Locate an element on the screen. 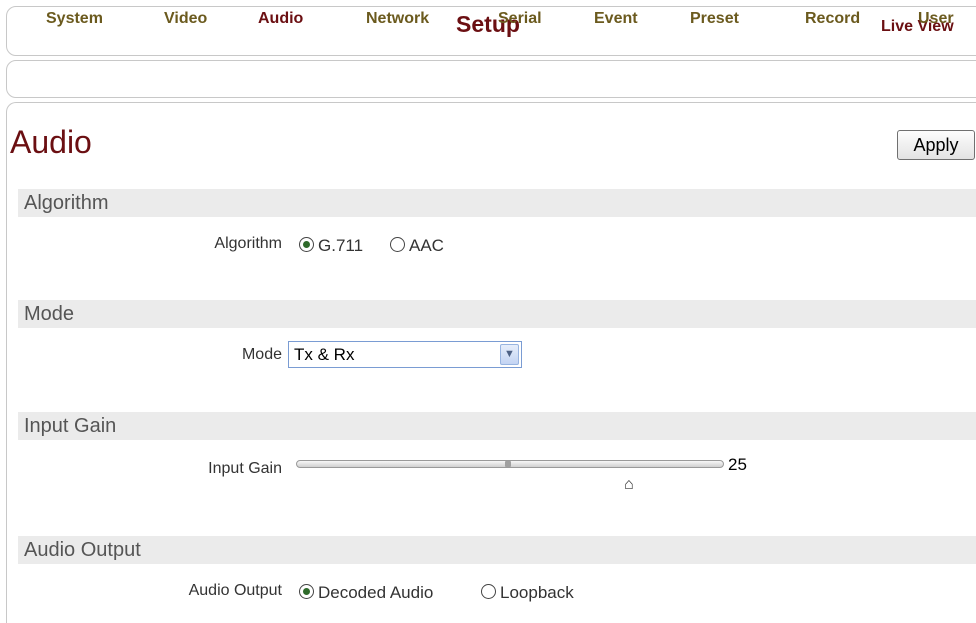  radio-loopback-label: Loopback is located at coordinates (537, 592).